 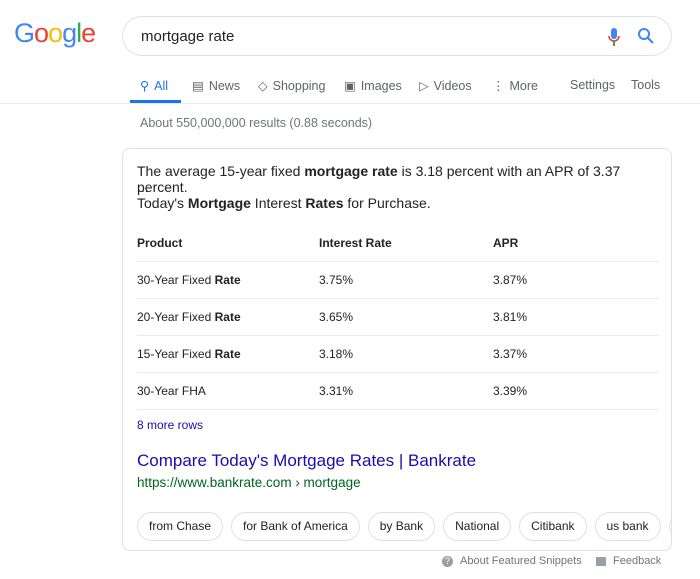 I want to click on table-row: 20-Year Fixed Rate 3.65% 3.81%, so click(x=398, y=317).